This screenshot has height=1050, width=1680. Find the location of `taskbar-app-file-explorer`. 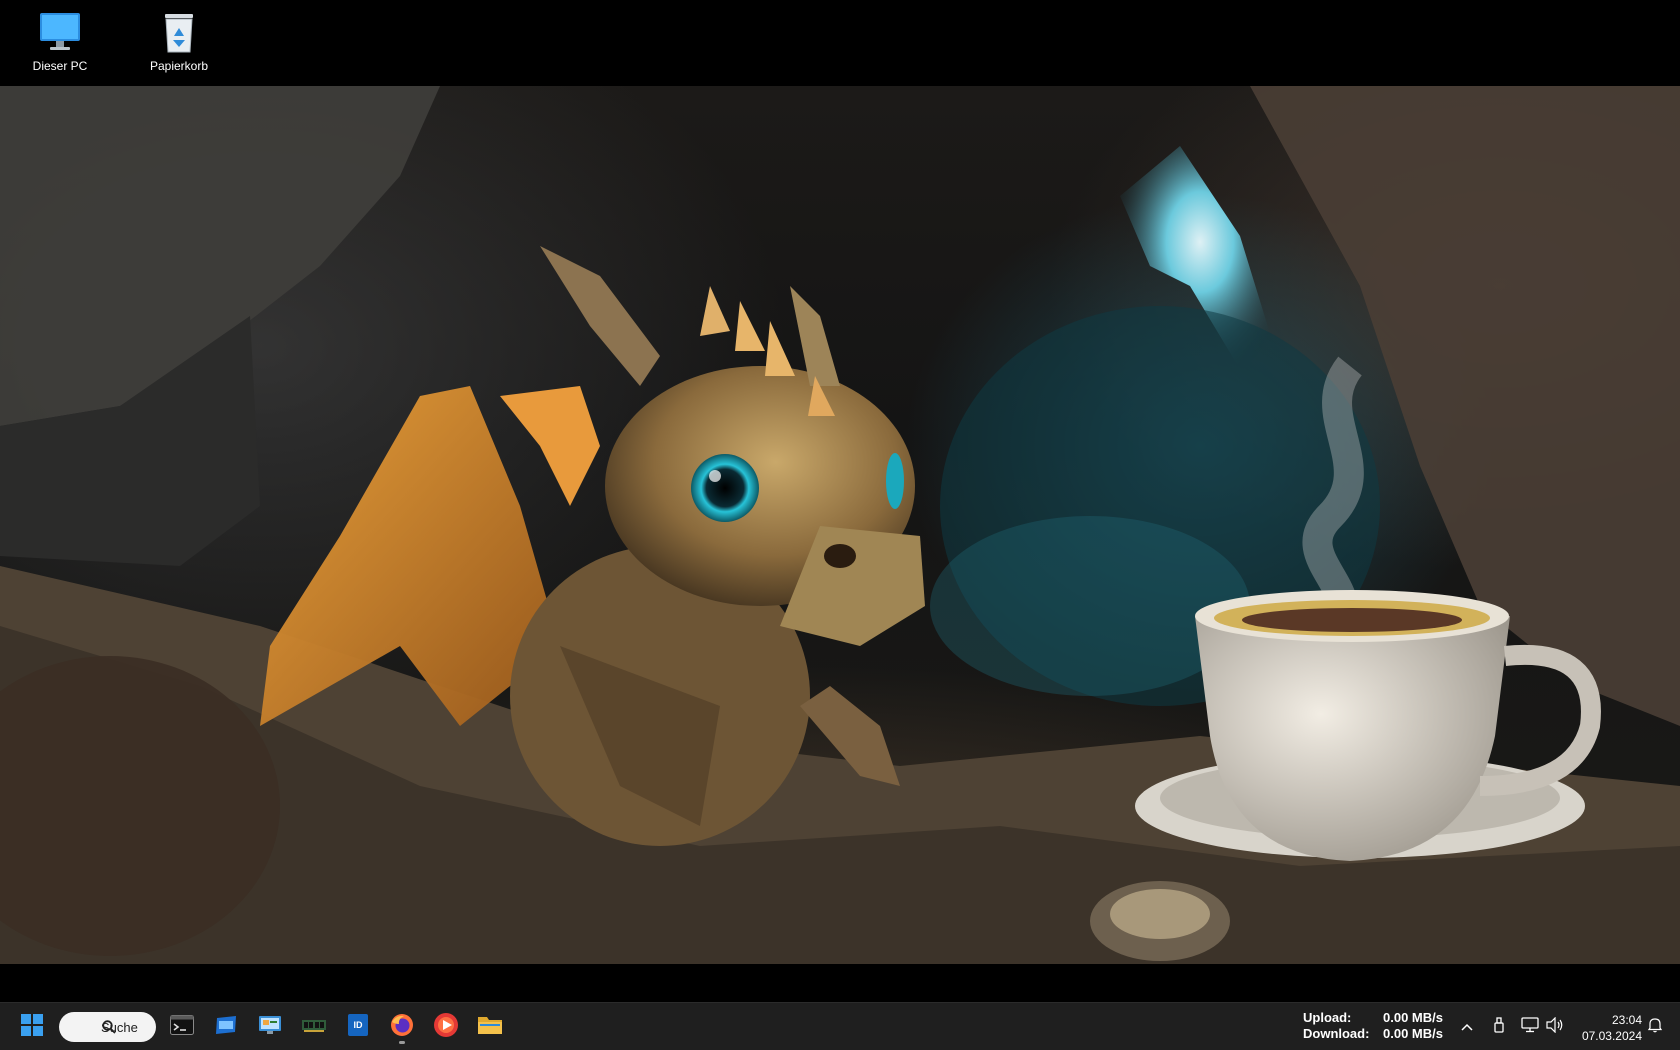

taskbar-app-file-explorer is located at coordinates (490, 1027).